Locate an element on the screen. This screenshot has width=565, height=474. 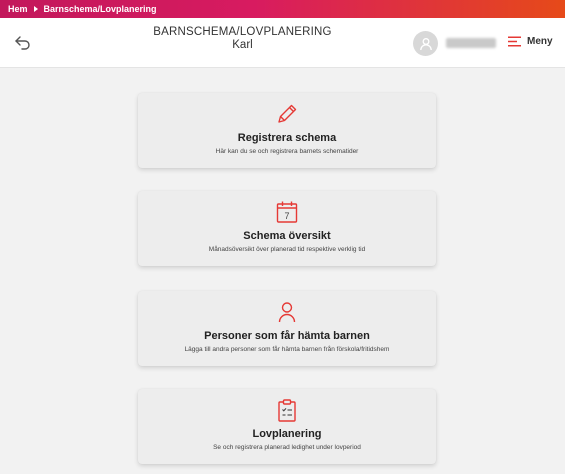
user-name-redacted is located at coordinates (471, 43).